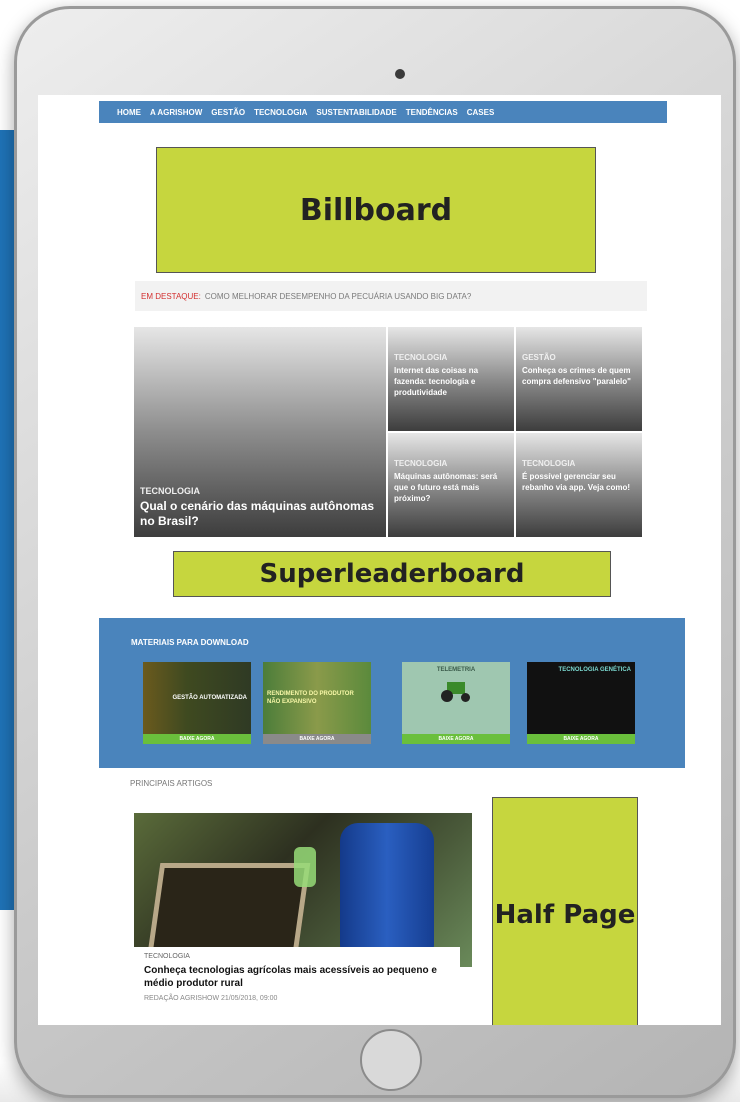 This screenshot has width=740, height=1102. I want to click on download-cover-image: TELEMETRIA, so click(456, 698).